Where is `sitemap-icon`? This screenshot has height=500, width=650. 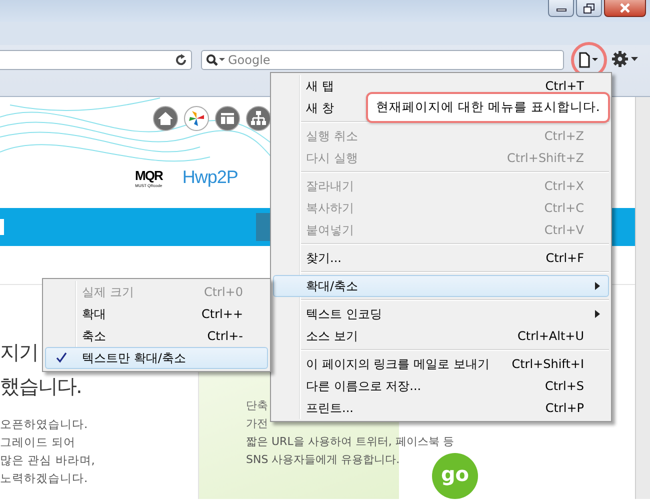
sitemap-icon is located at coordinates (258, 118).